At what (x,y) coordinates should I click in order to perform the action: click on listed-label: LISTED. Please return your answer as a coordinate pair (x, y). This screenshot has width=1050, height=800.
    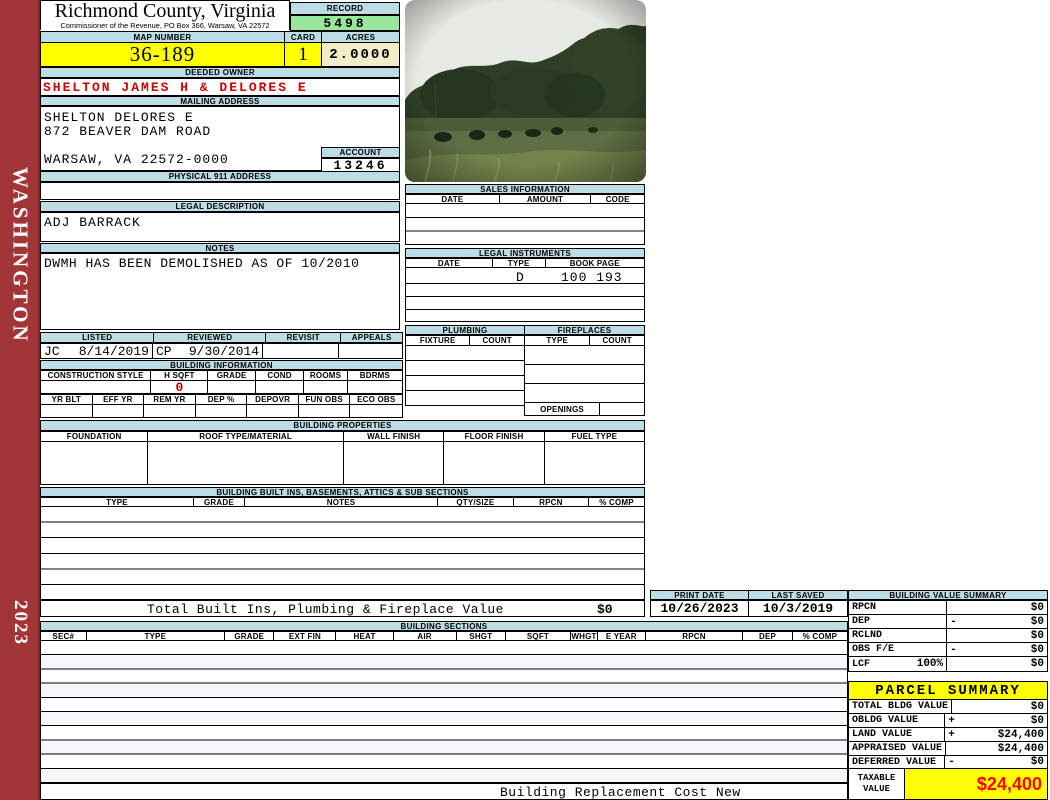
    Looking at the image, I should click on (97, 337).